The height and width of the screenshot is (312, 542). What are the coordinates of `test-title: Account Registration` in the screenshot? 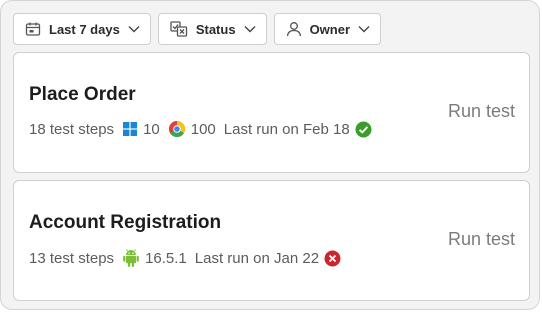 It's located at (125, 222).